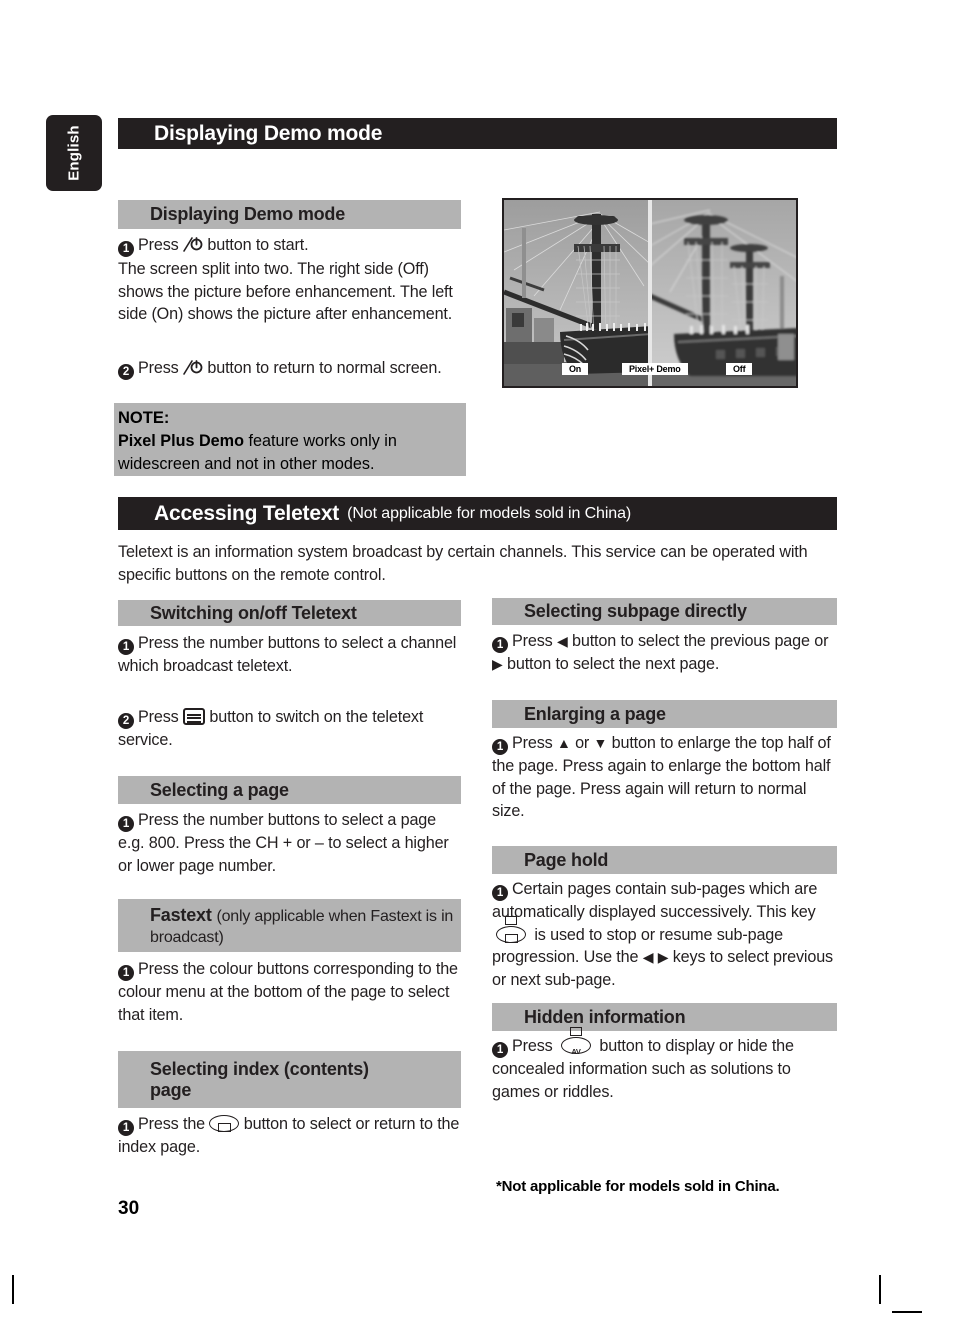  What do you see at coordinates (576, 1041) in the screenshot?
I see `av-key-icon: AV` at bounding box center [576, 1041].